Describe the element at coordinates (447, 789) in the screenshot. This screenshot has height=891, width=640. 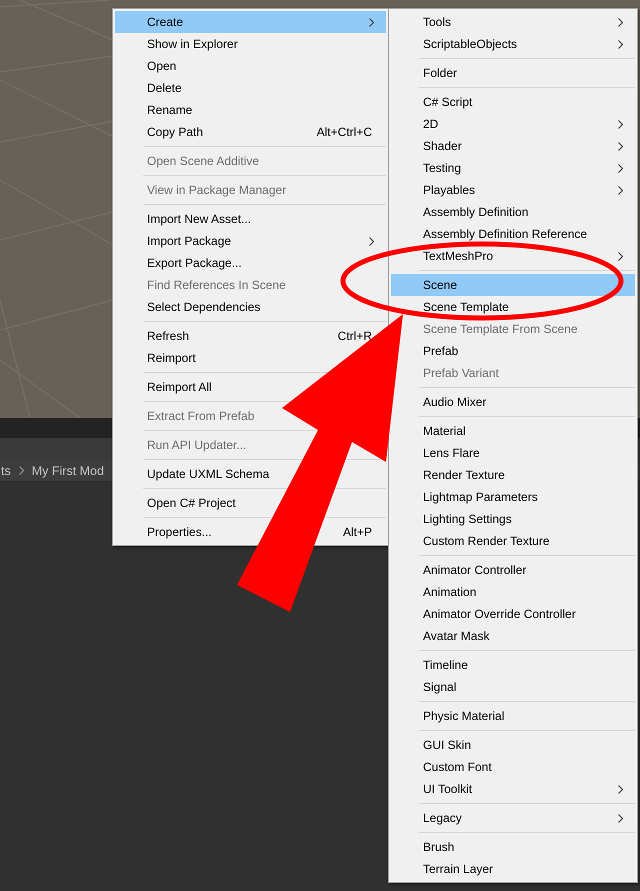
I see `menu-item: UI Toolkit` at that location.